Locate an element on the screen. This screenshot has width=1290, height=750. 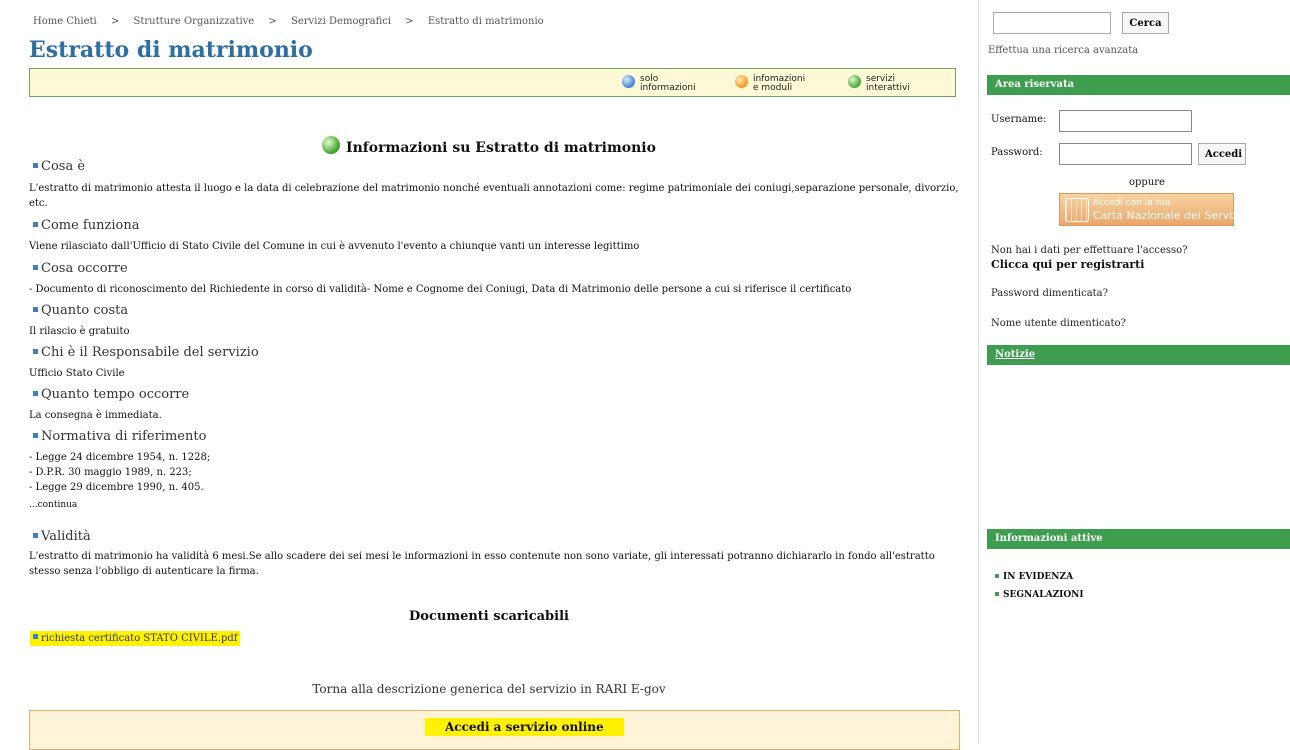
page-title: Estratto di matrimonio is located at coordinates (171, 50).